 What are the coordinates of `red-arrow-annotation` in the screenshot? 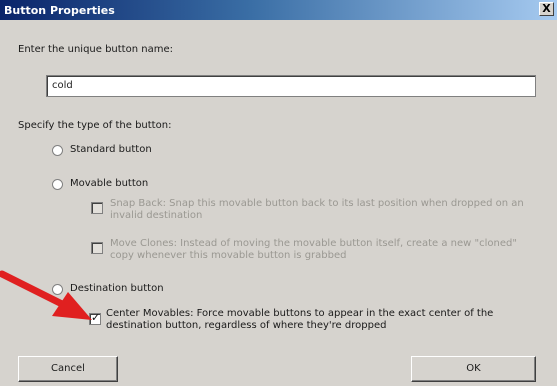 It's located at (46, 295).